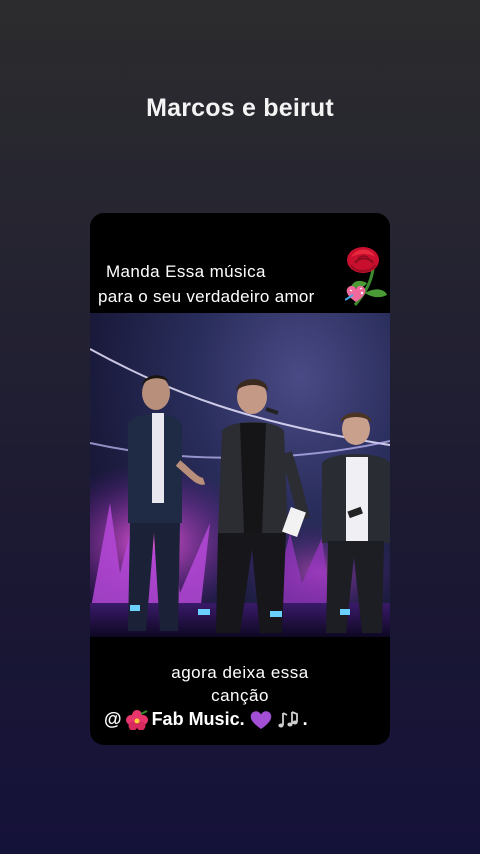 Image resolution: width=480 pixels, height=854 pixels. I want to click on bottom-caption: agora deixa essa canção @ Fab Music. ., so click(240, 691).